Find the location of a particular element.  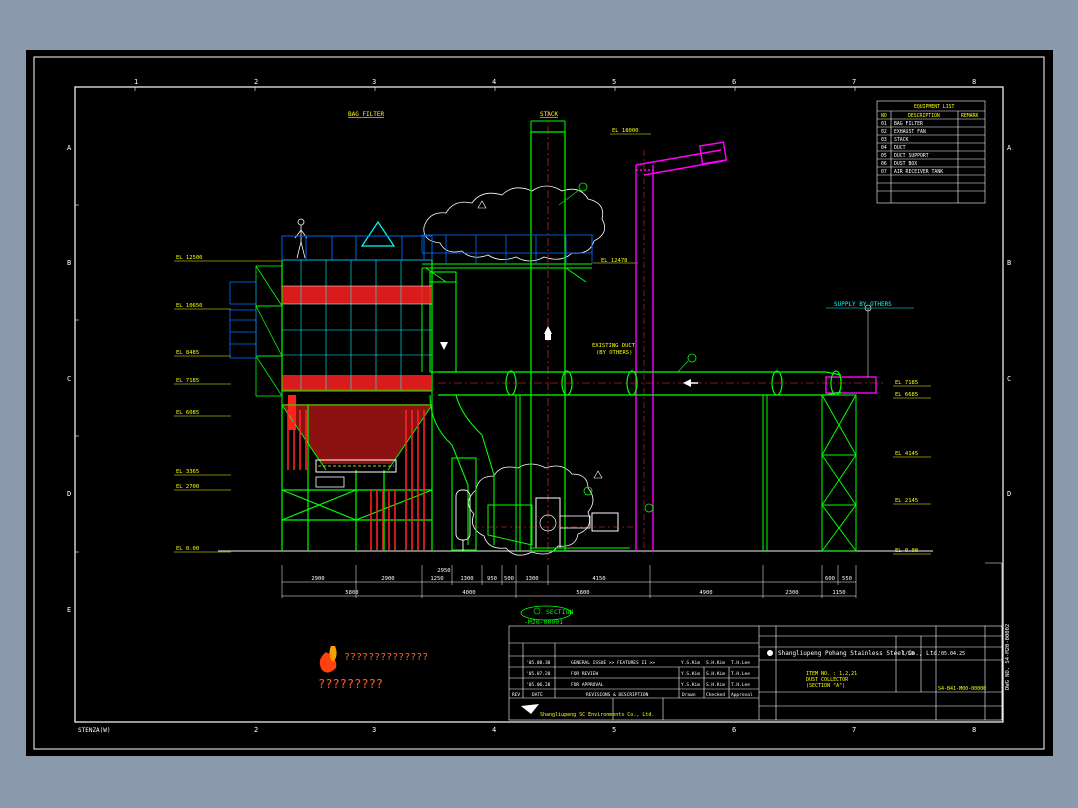

revision-text: FOR REVIEW is located at coordinates (584, 674).